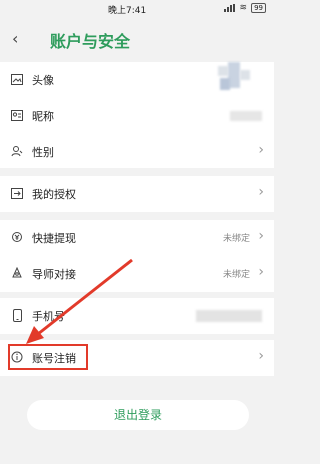  What do you see at coordinates (79, 301) in the screenshot?
I see `annotation-arrow` at bounding box center [79, 301].